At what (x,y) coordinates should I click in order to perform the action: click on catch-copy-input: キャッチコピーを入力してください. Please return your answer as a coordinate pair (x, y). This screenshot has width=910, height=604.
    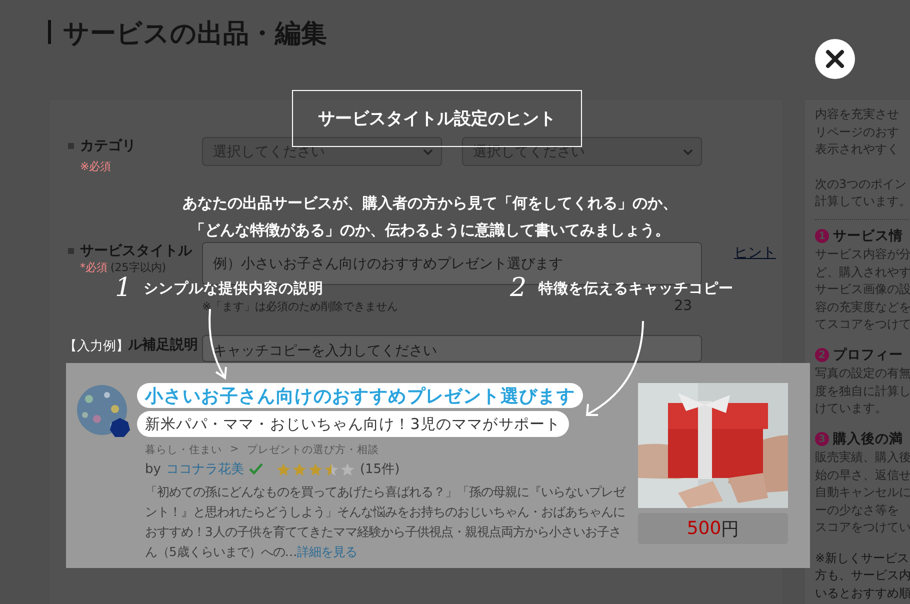
    Looking at the image, I should click on (452, 348).